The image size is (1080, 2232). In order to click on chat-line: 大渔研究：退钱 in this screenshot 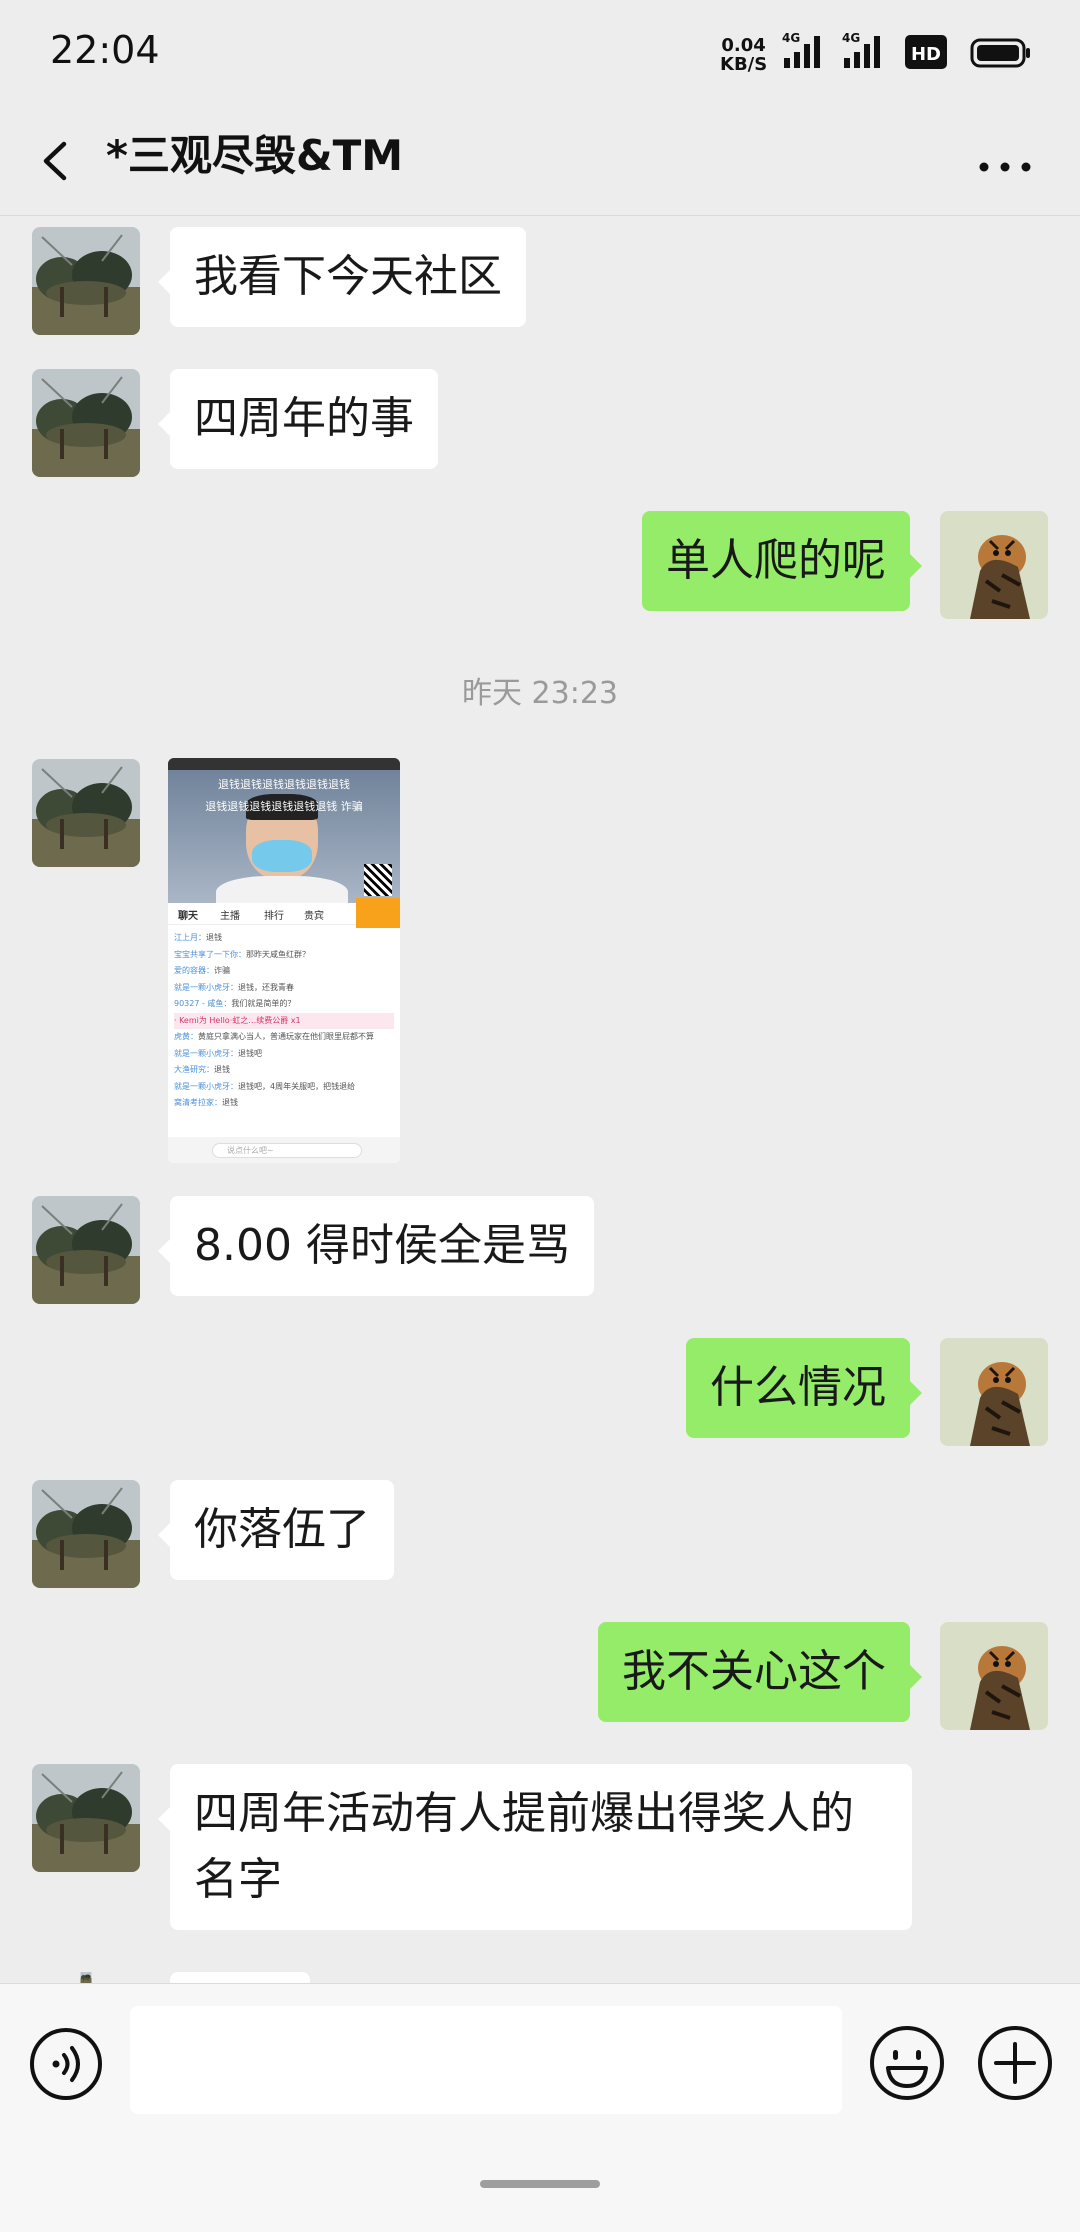, I will do `click(202, 1069)`.